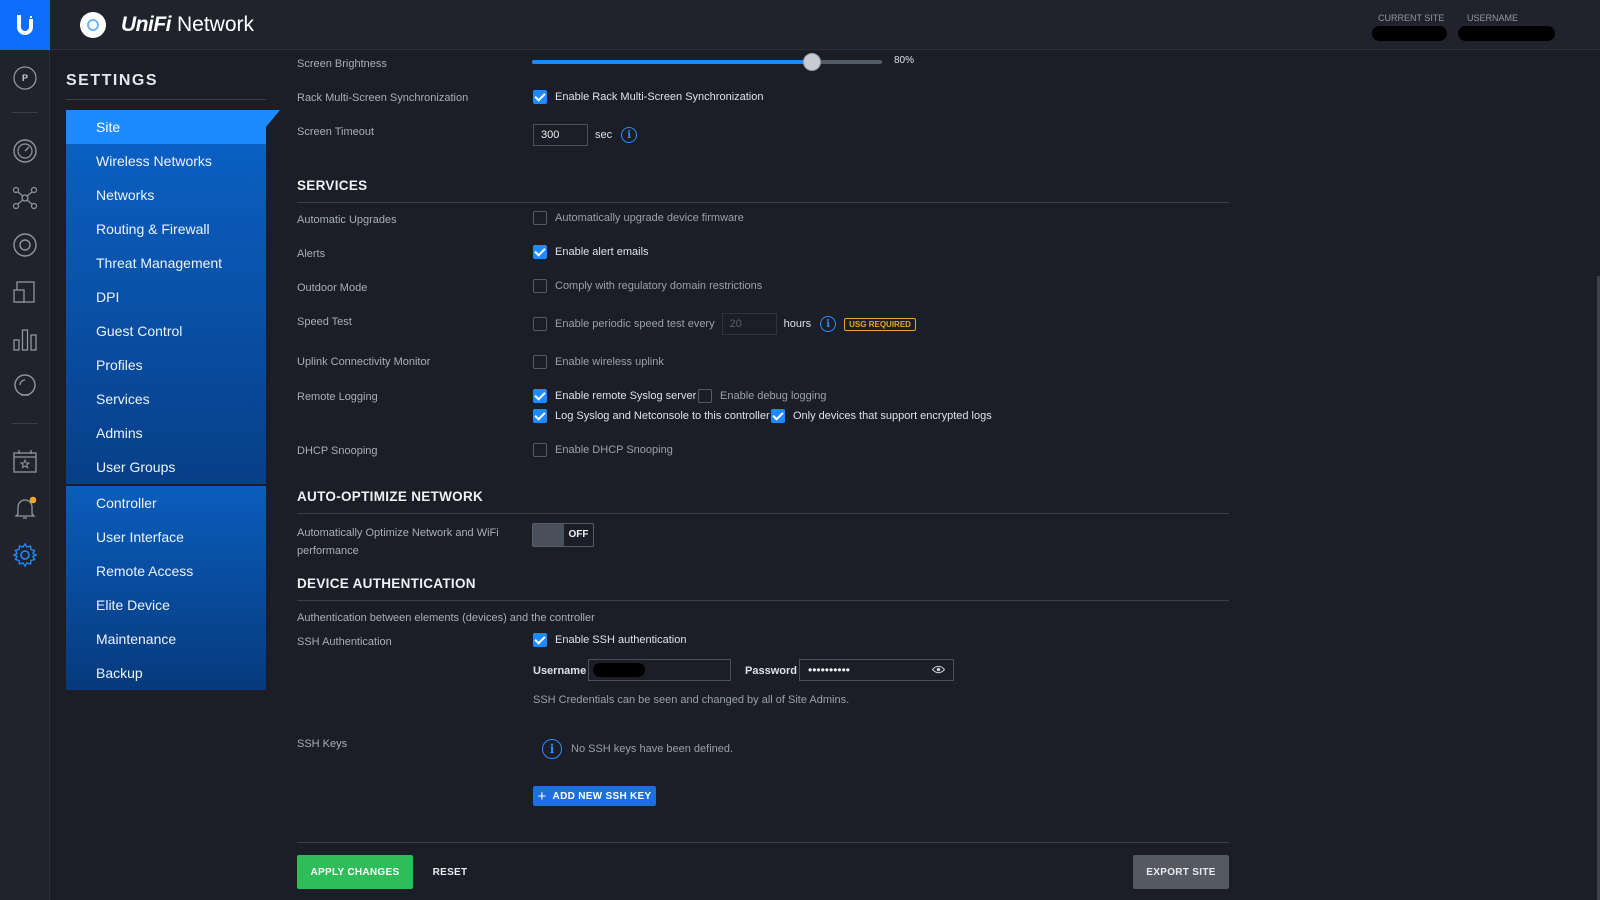 This screenshot has height=900, width=1600. I want to click on topology-icon, so click(25, 198).